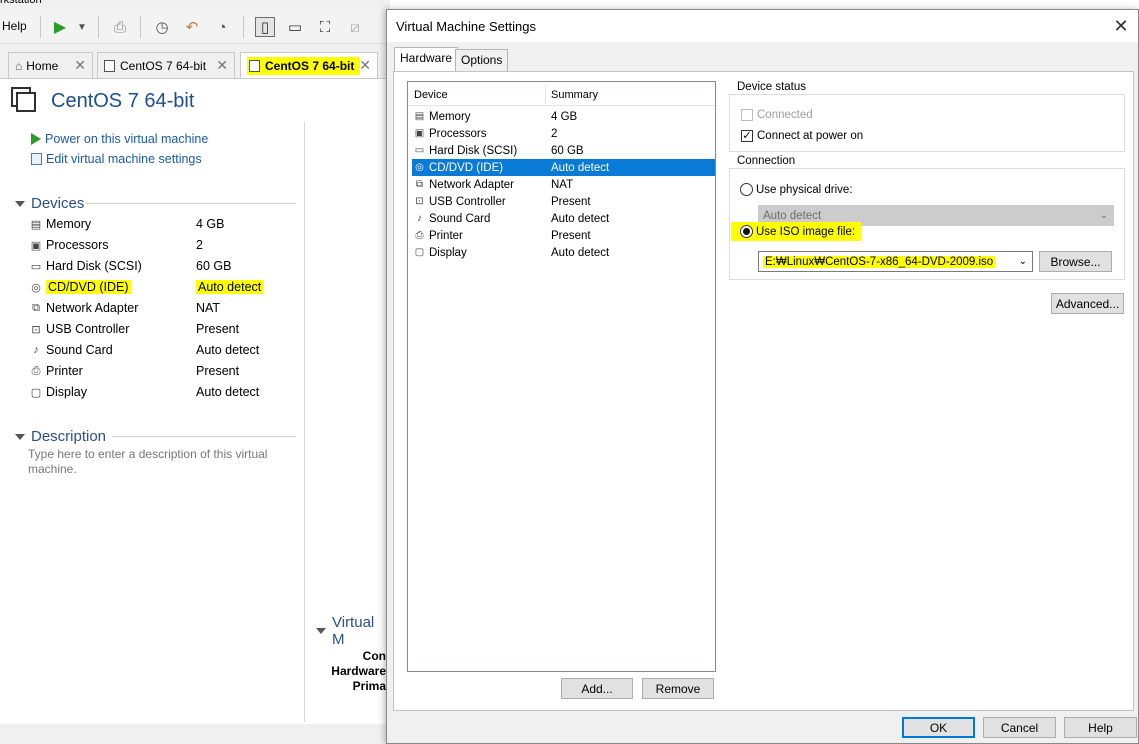 The width and height of the screenshot is (1139, 744). What do you see at coordinates (88, 287) in the screenshot?
I see `device-name: CD/DVD (IDE)` at bounding box center [88, 287].